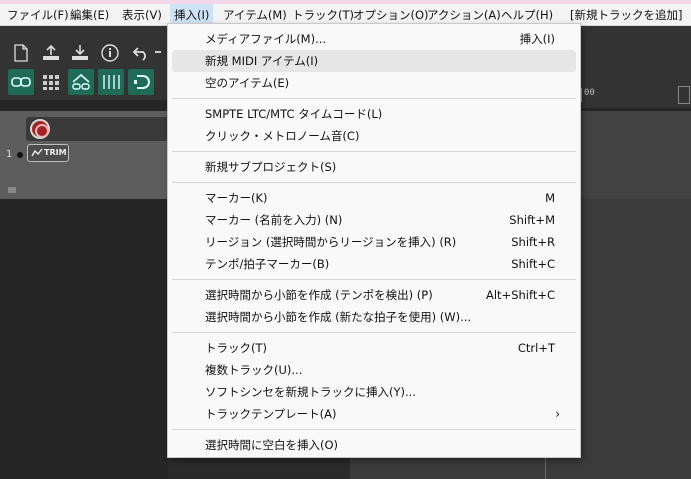 This screenshot has width=691, height=479. What do you see at coordinates (374, 414) in the screenshot?
I see `menu-item-track-template: トラックテンプレート(A) ›` at bounding box center [374, 414].